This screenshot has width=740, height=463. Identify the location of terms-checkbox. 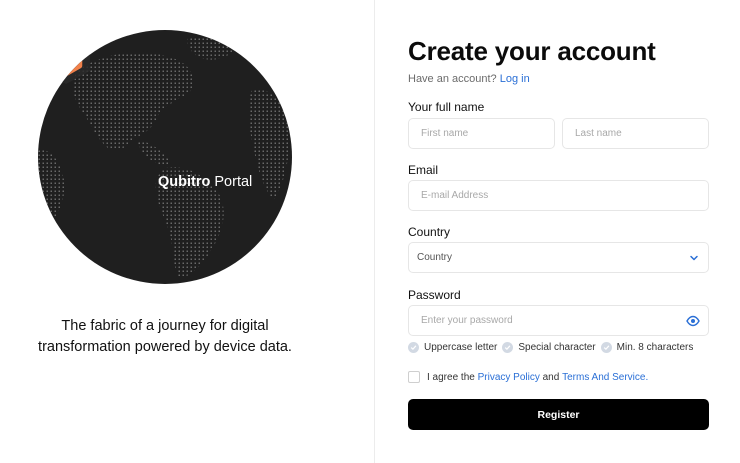
(414, 377).